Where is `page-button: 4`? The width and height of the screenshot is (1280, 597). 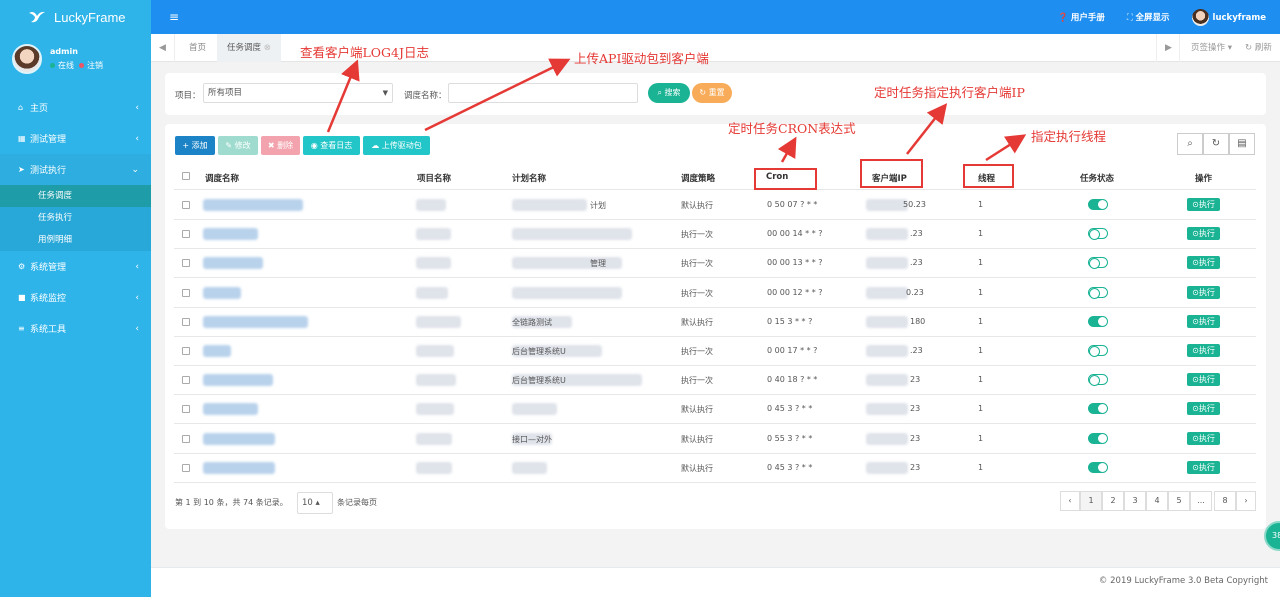
page-button: 4 is located at coordinates (1157, 501).